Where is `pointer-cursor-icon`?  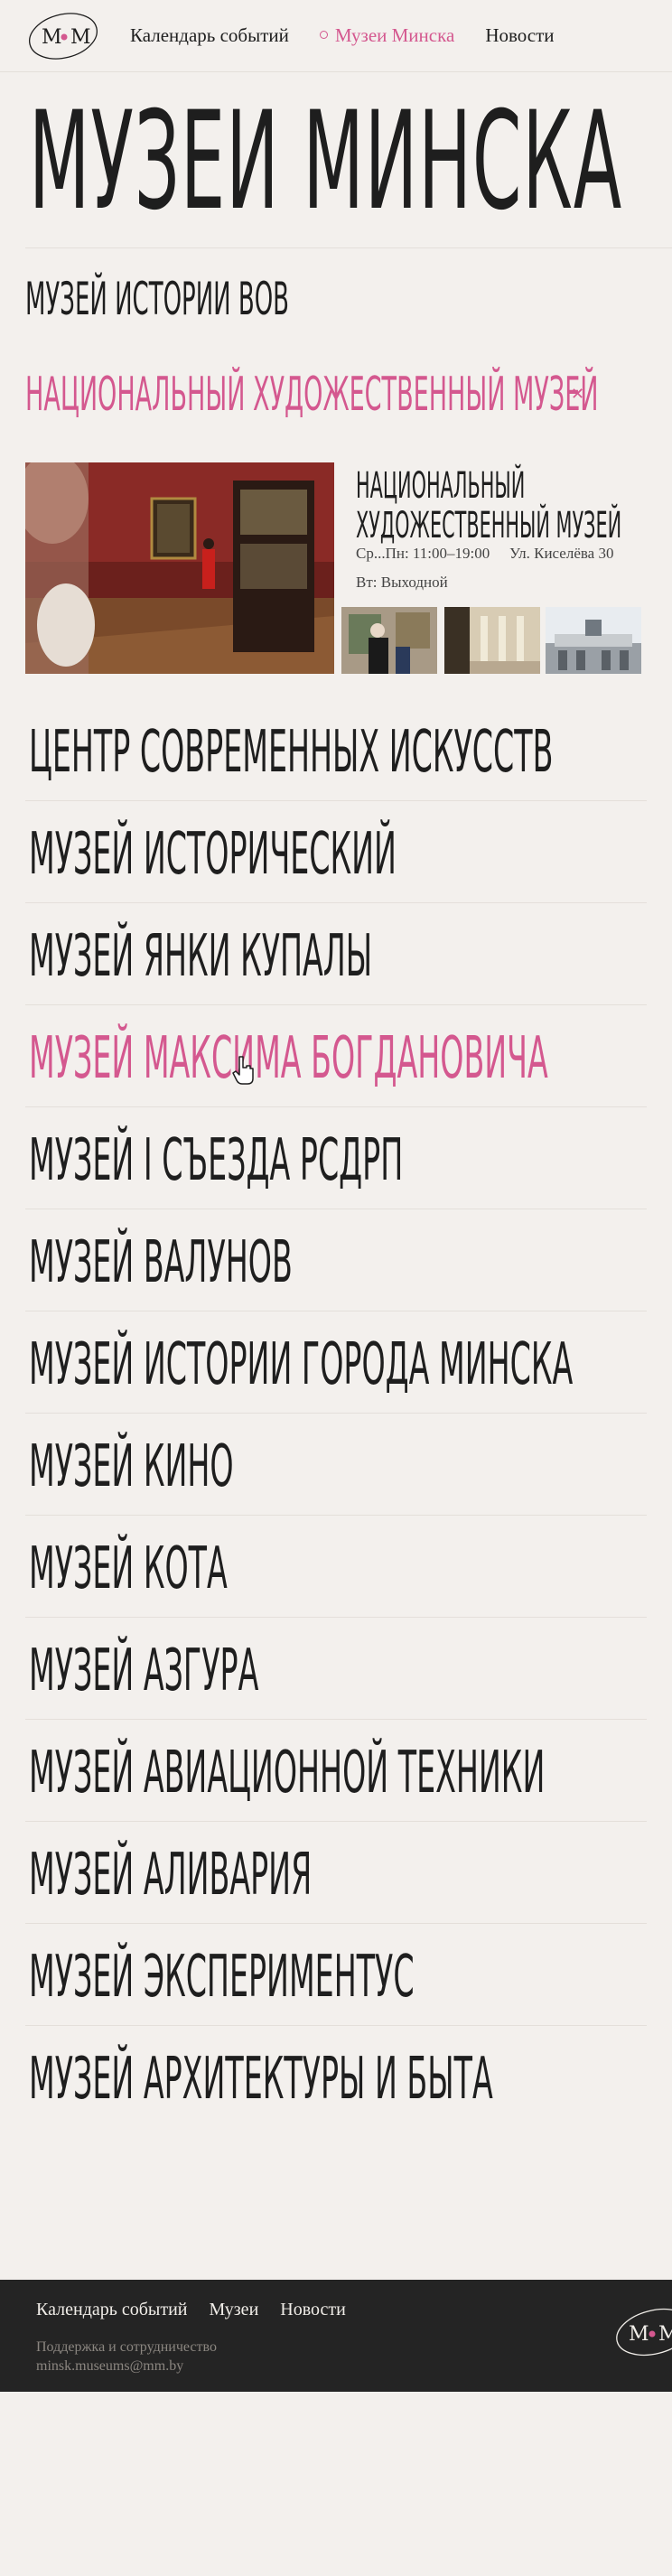 pointer-cursor-icon is located at coordinates (243, 1070).